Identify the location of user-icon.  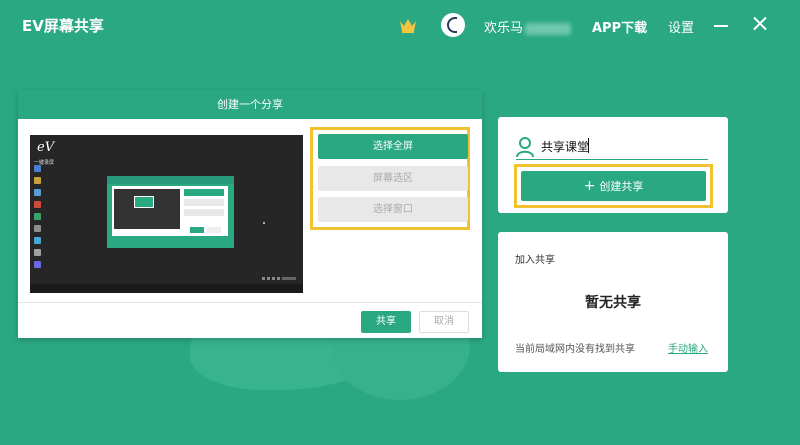
(525, 147).